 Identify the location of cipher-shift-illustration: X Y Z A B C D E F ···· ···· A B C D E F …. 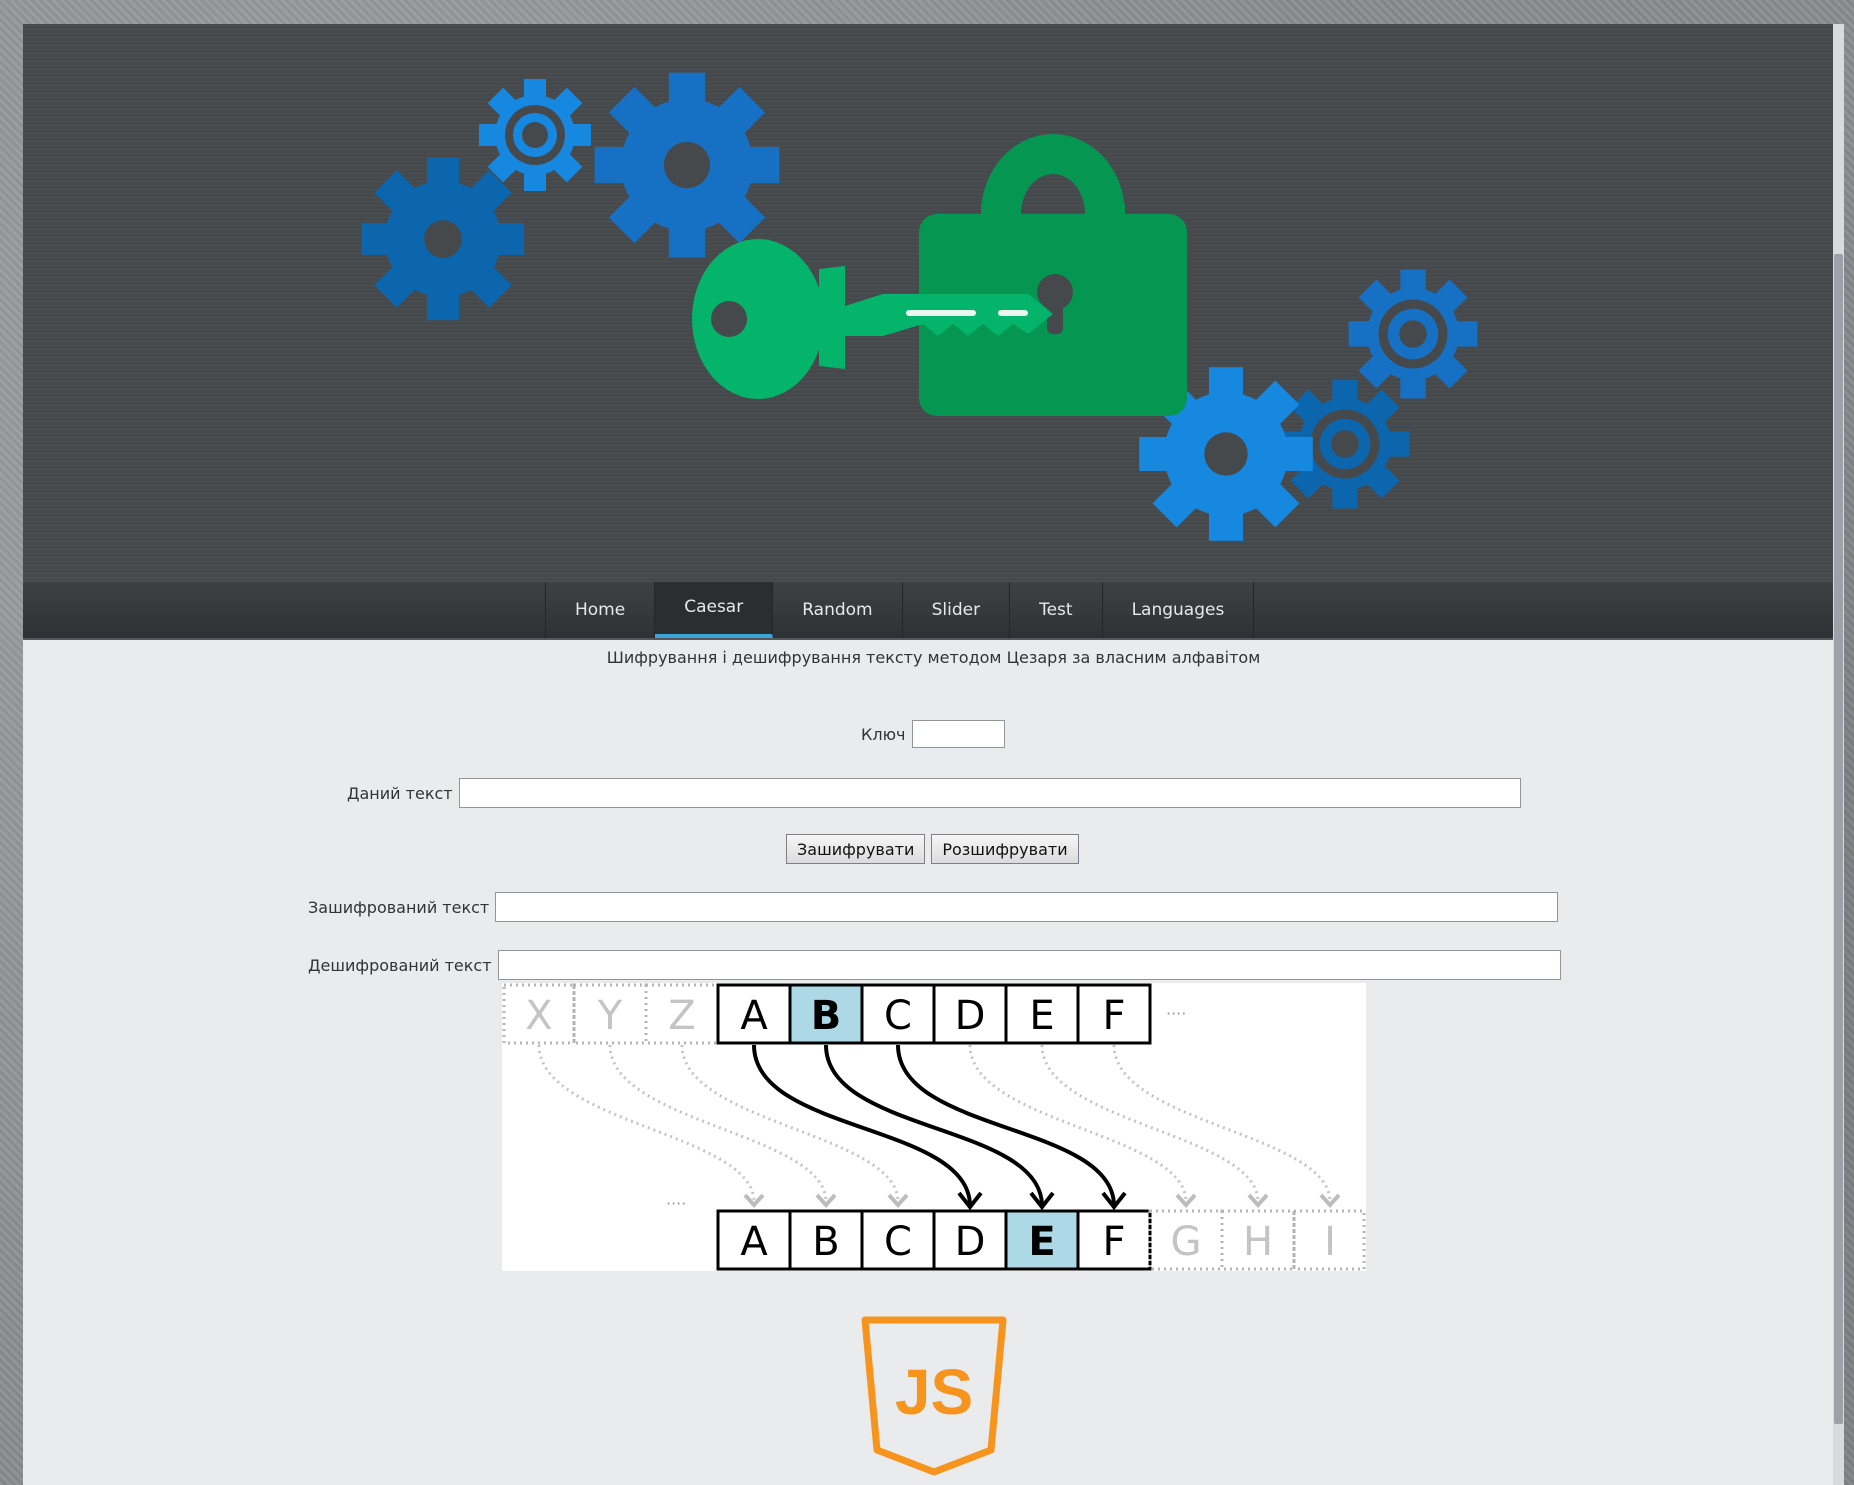
(934, 1127).